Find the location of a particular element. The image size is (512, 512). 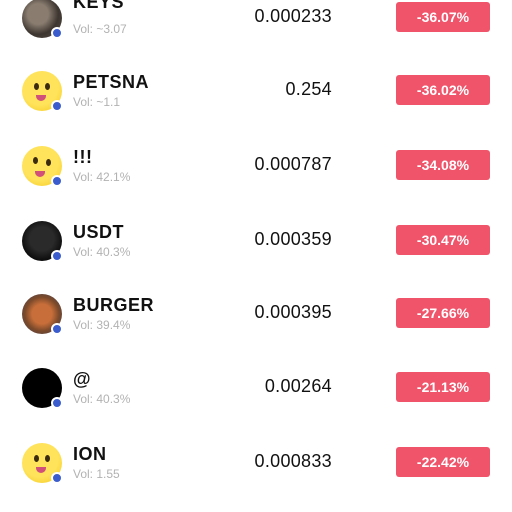

token-row: @ Vol: 40.3% 0.00264 -21.13% is located at coordinates (256, 398).